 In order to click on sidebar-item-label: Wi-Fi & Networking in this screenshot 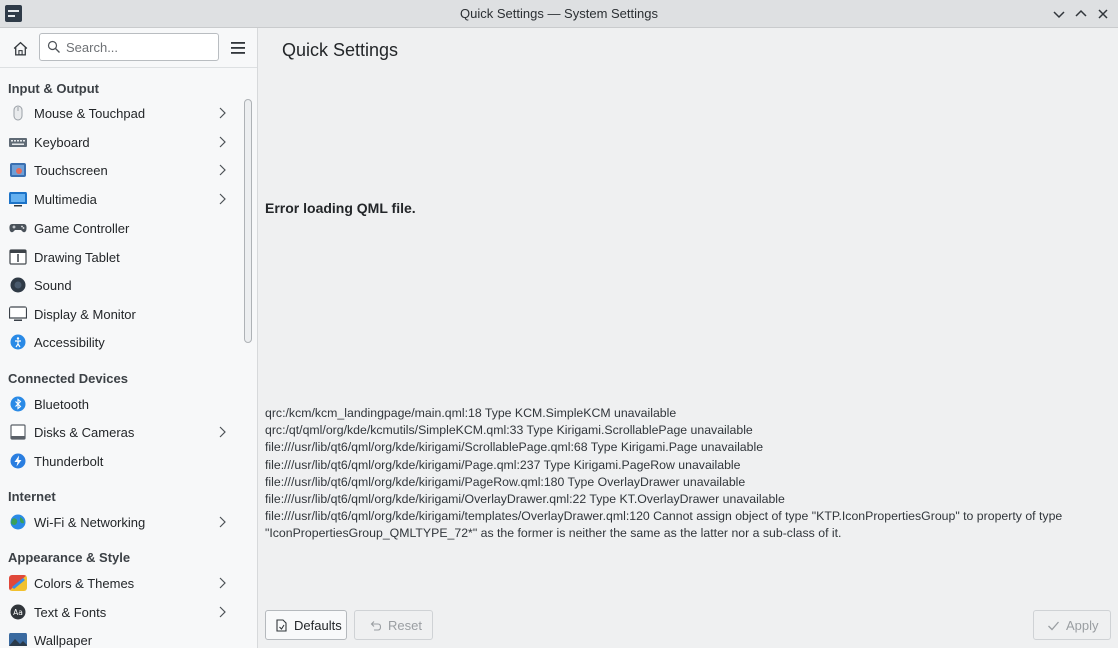, I will do `click(90, 522)`.